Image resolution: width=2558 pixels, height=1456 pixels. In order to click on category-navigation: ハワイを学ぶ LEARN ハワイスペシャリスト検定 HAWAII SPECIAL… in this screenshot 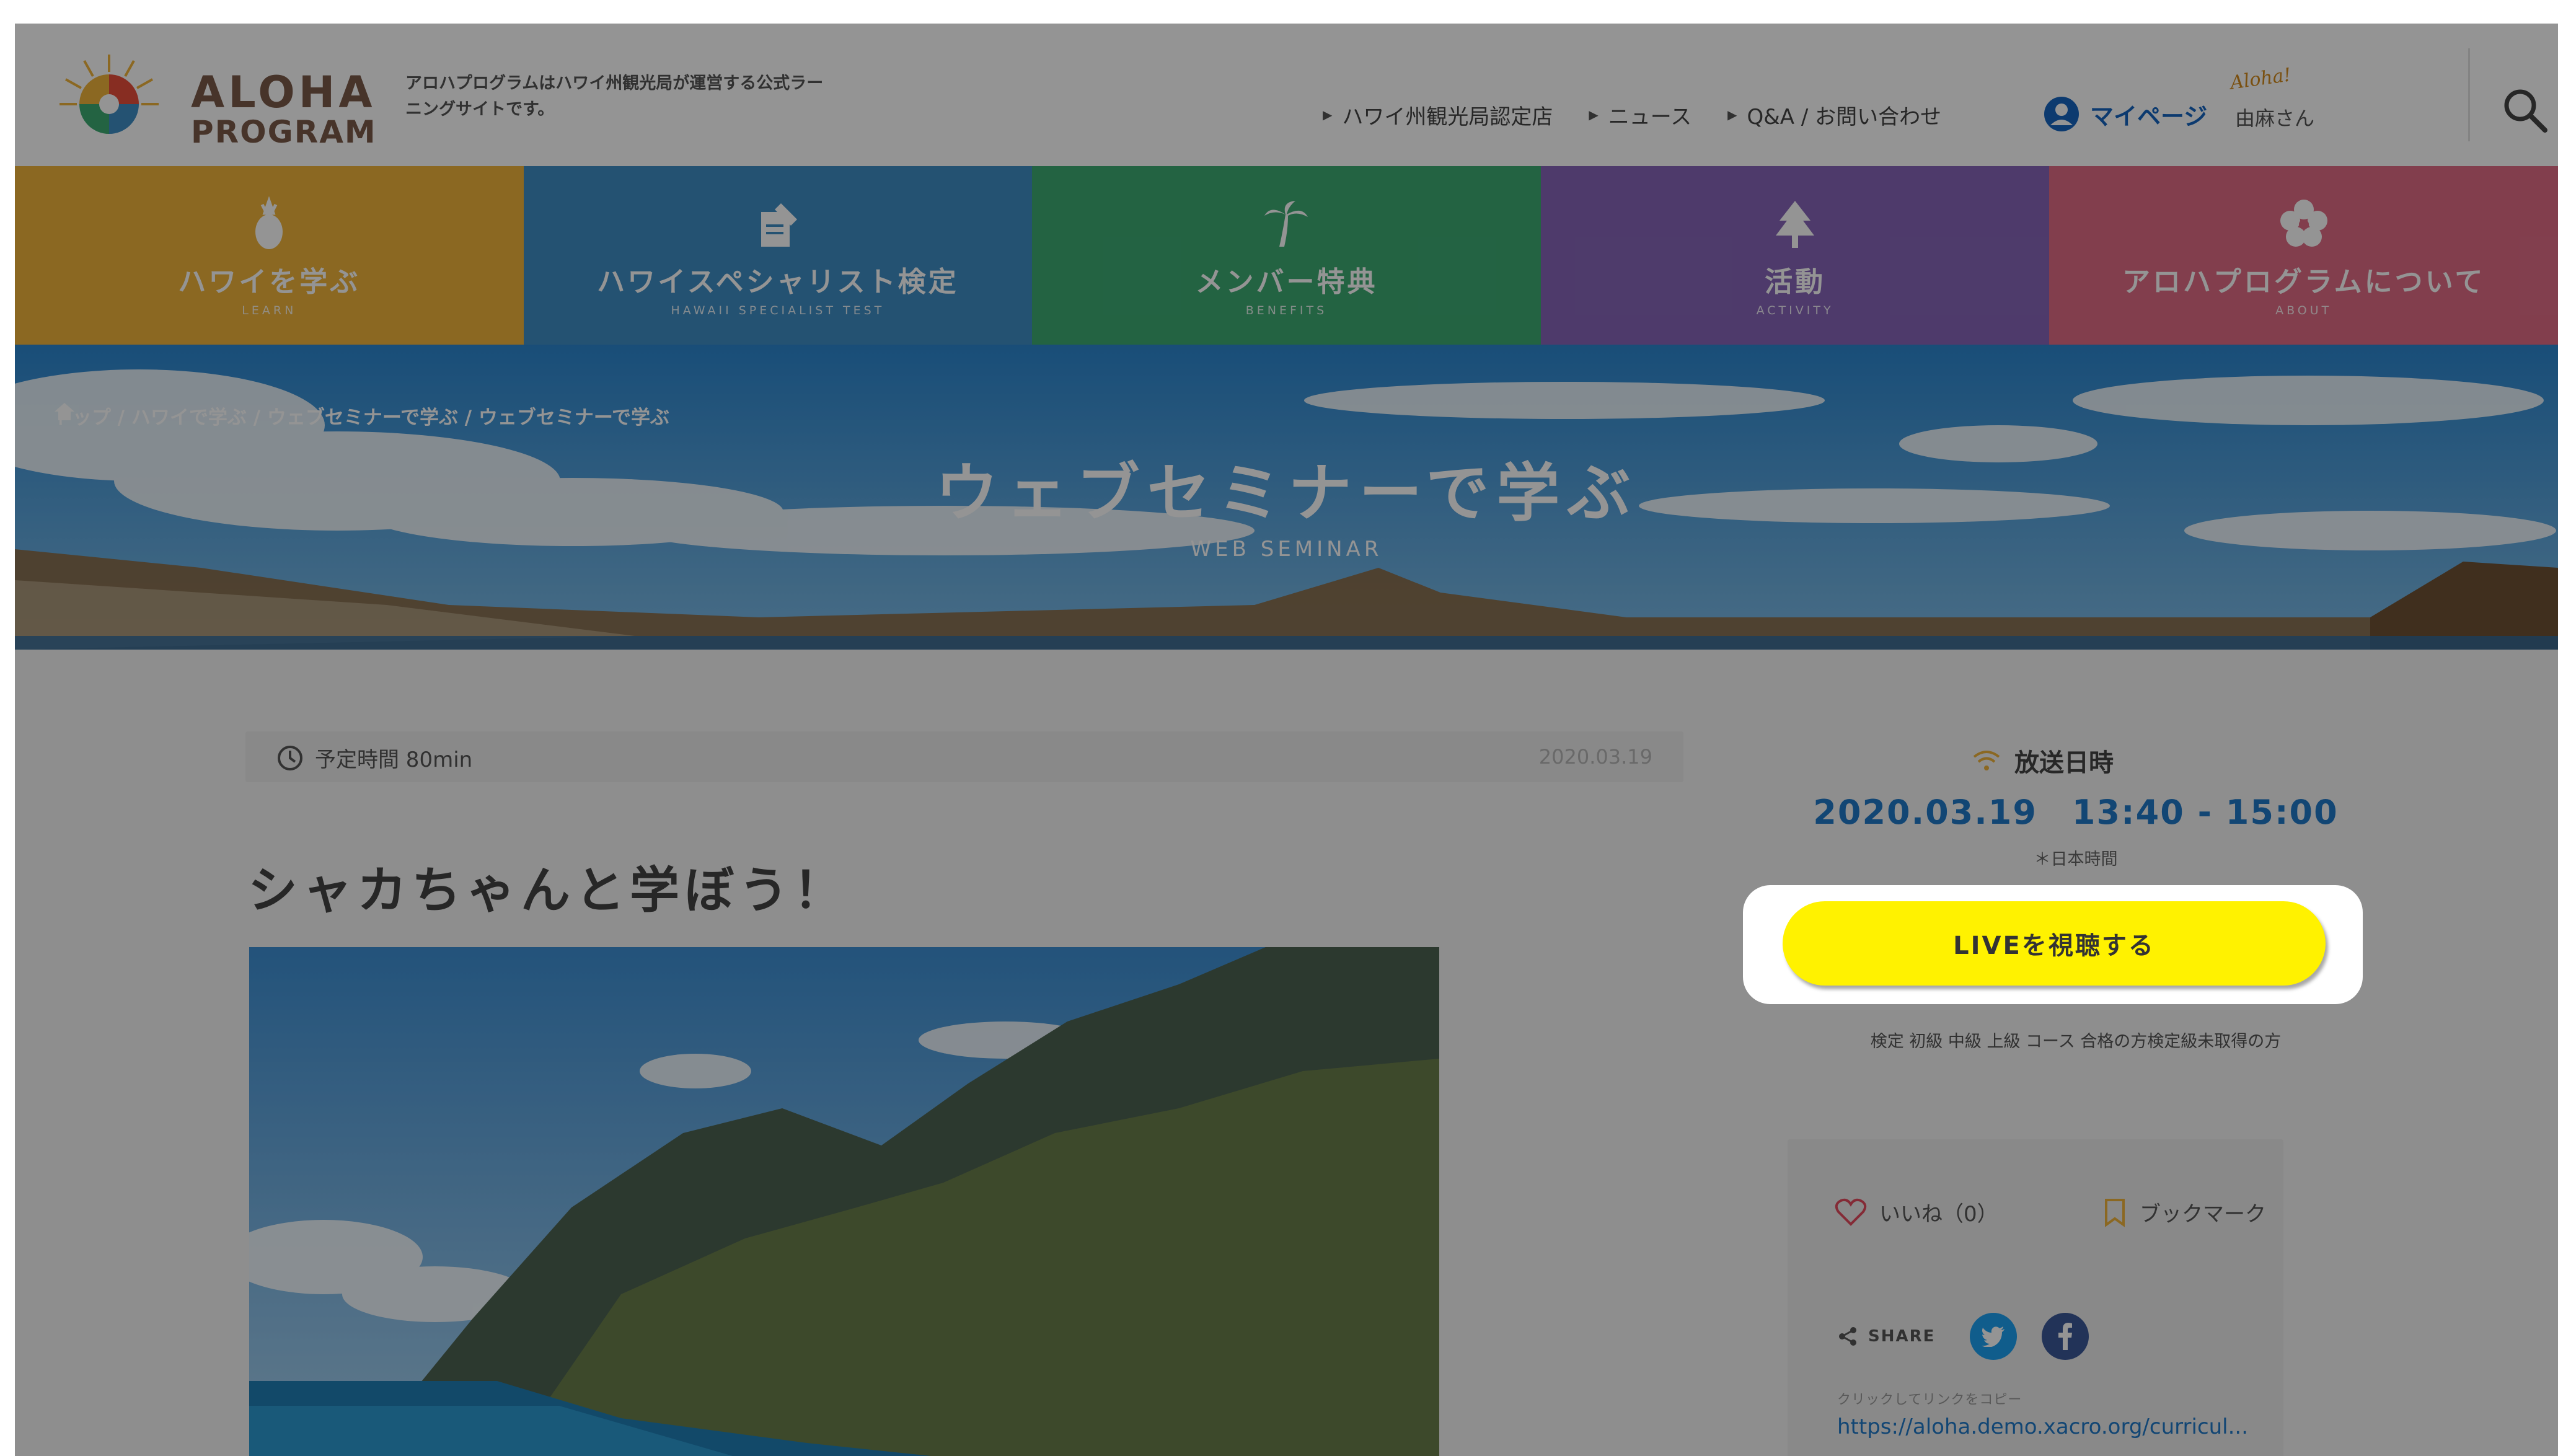, I will do `click(1286, 255)`.